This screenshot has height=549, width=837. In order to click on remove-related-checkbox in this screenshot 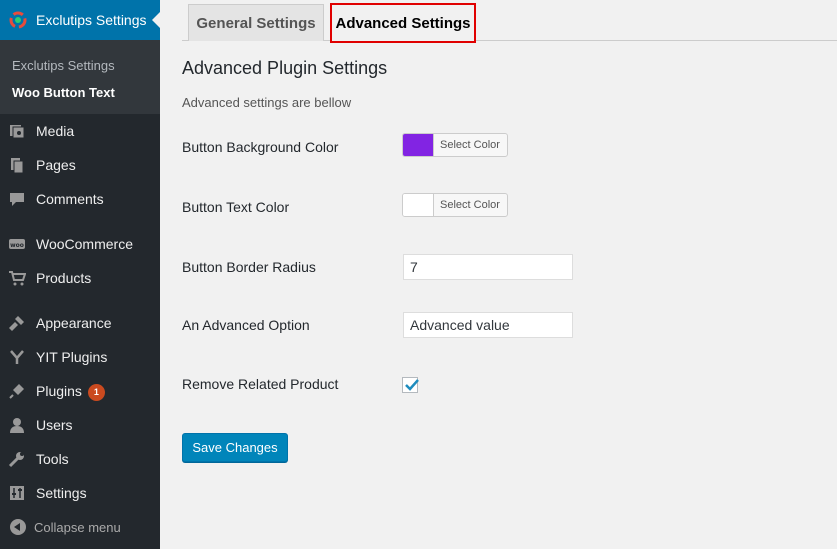, I will do `click(410, 385)`.